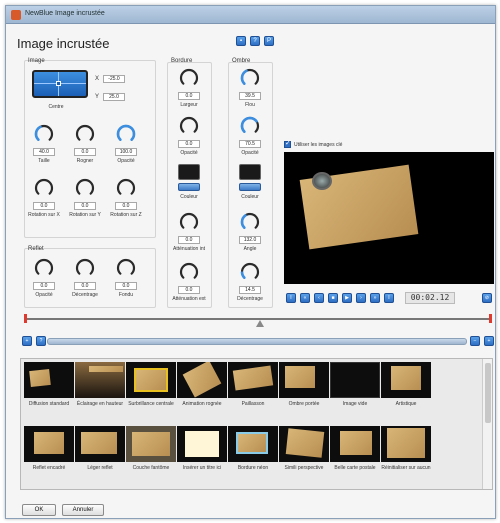  What do you see at coordinates (250, 144) in the screenshot?
I see `ombre-opacite-value: 70.5` at bounding box center [250, 144].